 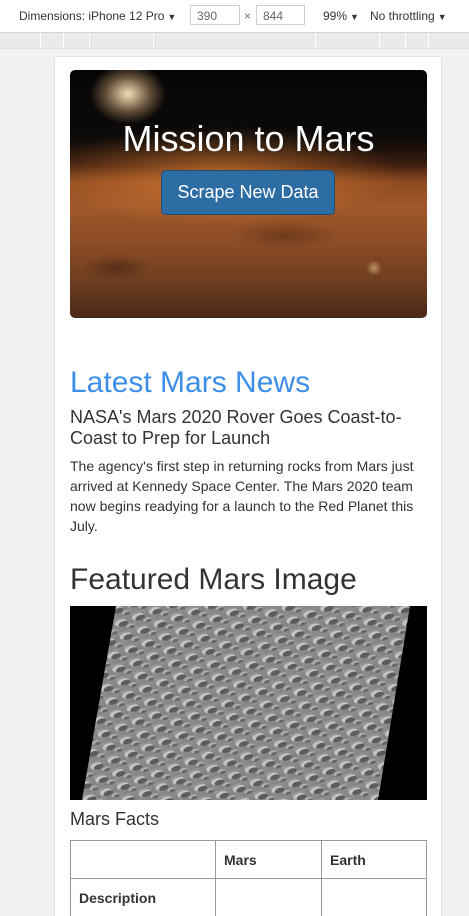 I want to click on zoom-dropdown: 99% ▼, so click(x=341, y=16).